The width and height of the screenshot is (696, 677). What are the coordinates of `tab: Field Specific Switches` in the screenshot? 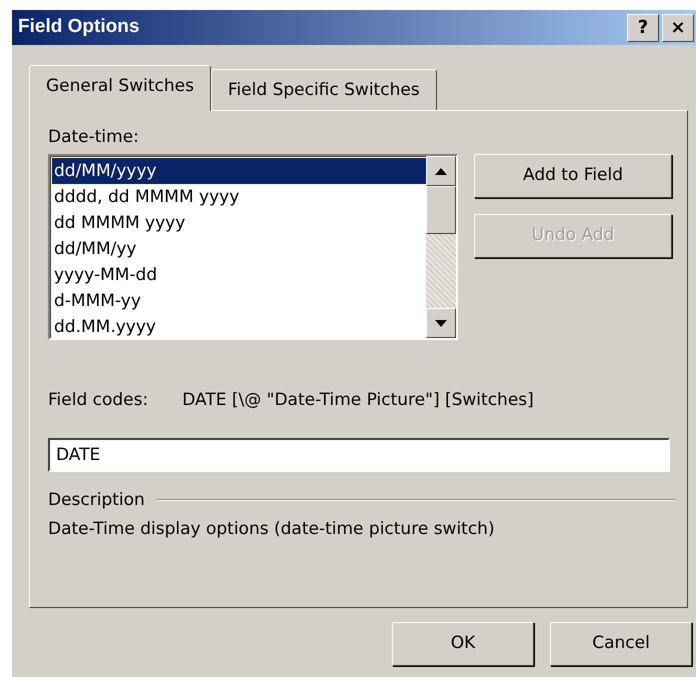 It's located at (323, 89).